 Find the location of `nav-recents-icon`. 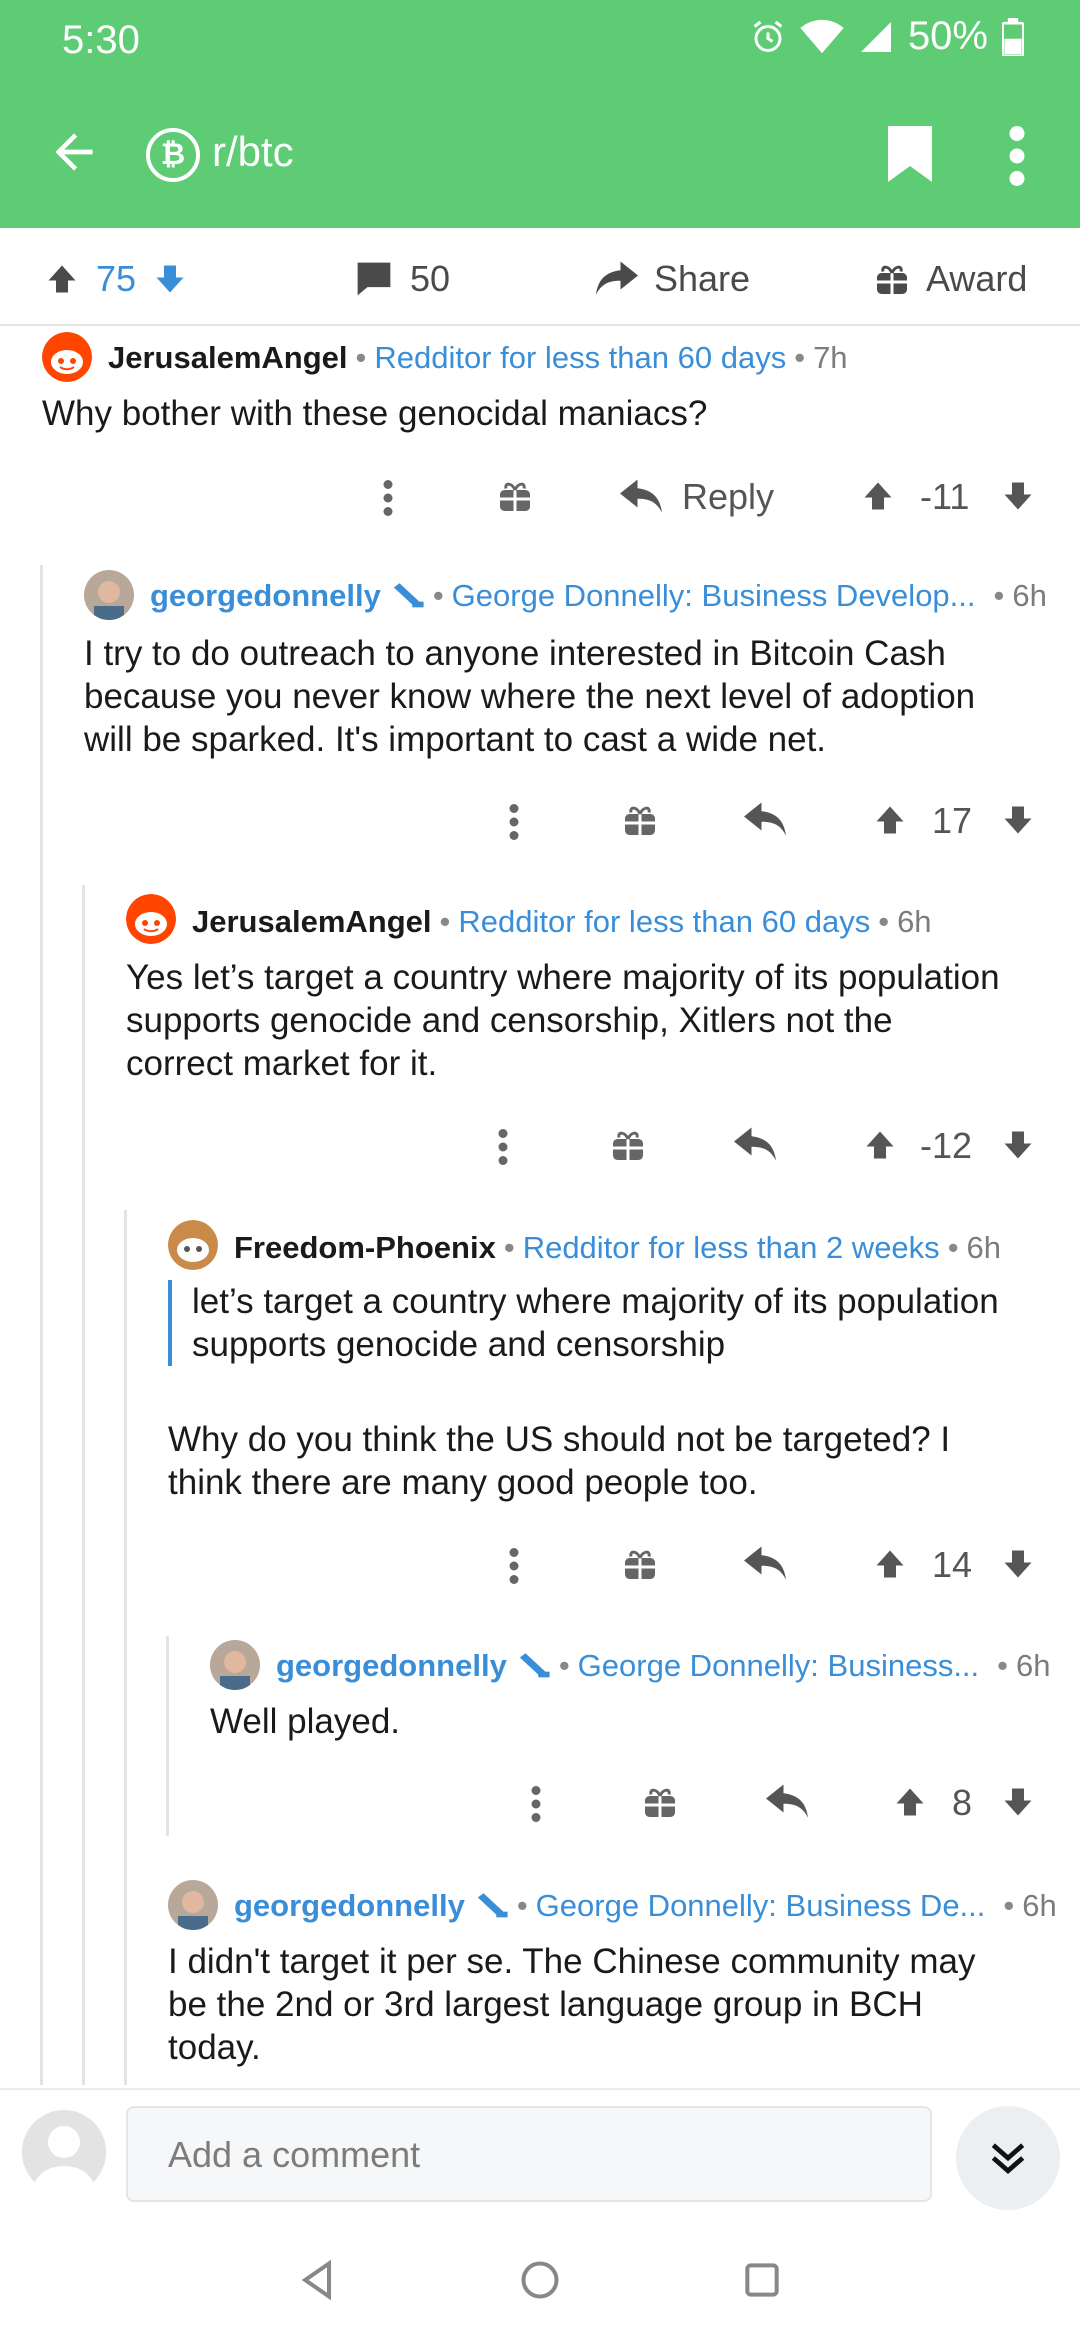

nav-recents-icon is located at coordinates (762, 2280).